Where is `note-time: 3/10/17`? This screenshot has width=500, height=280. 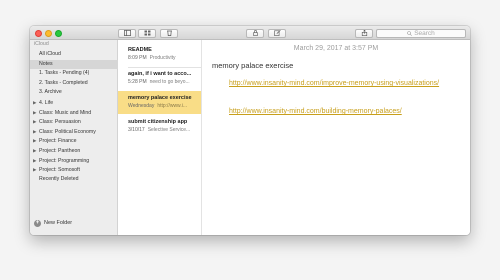 note-time: 3/10/17 is located at coordinates (136, 130).